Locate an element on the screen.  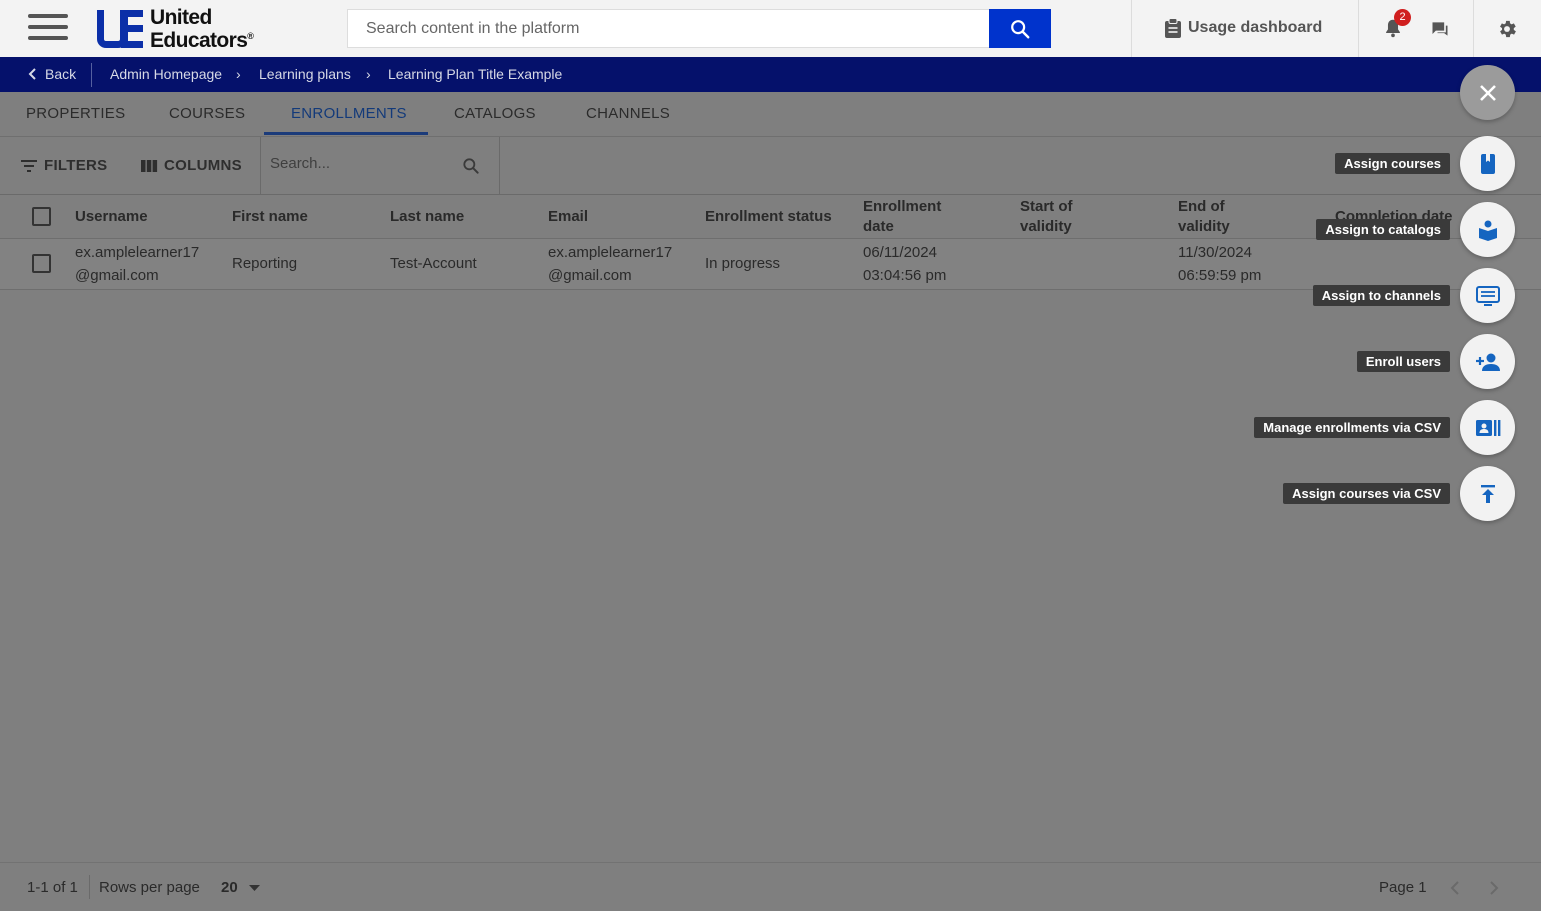
speed-dial-close-button is located at coordinates (1487, 92).